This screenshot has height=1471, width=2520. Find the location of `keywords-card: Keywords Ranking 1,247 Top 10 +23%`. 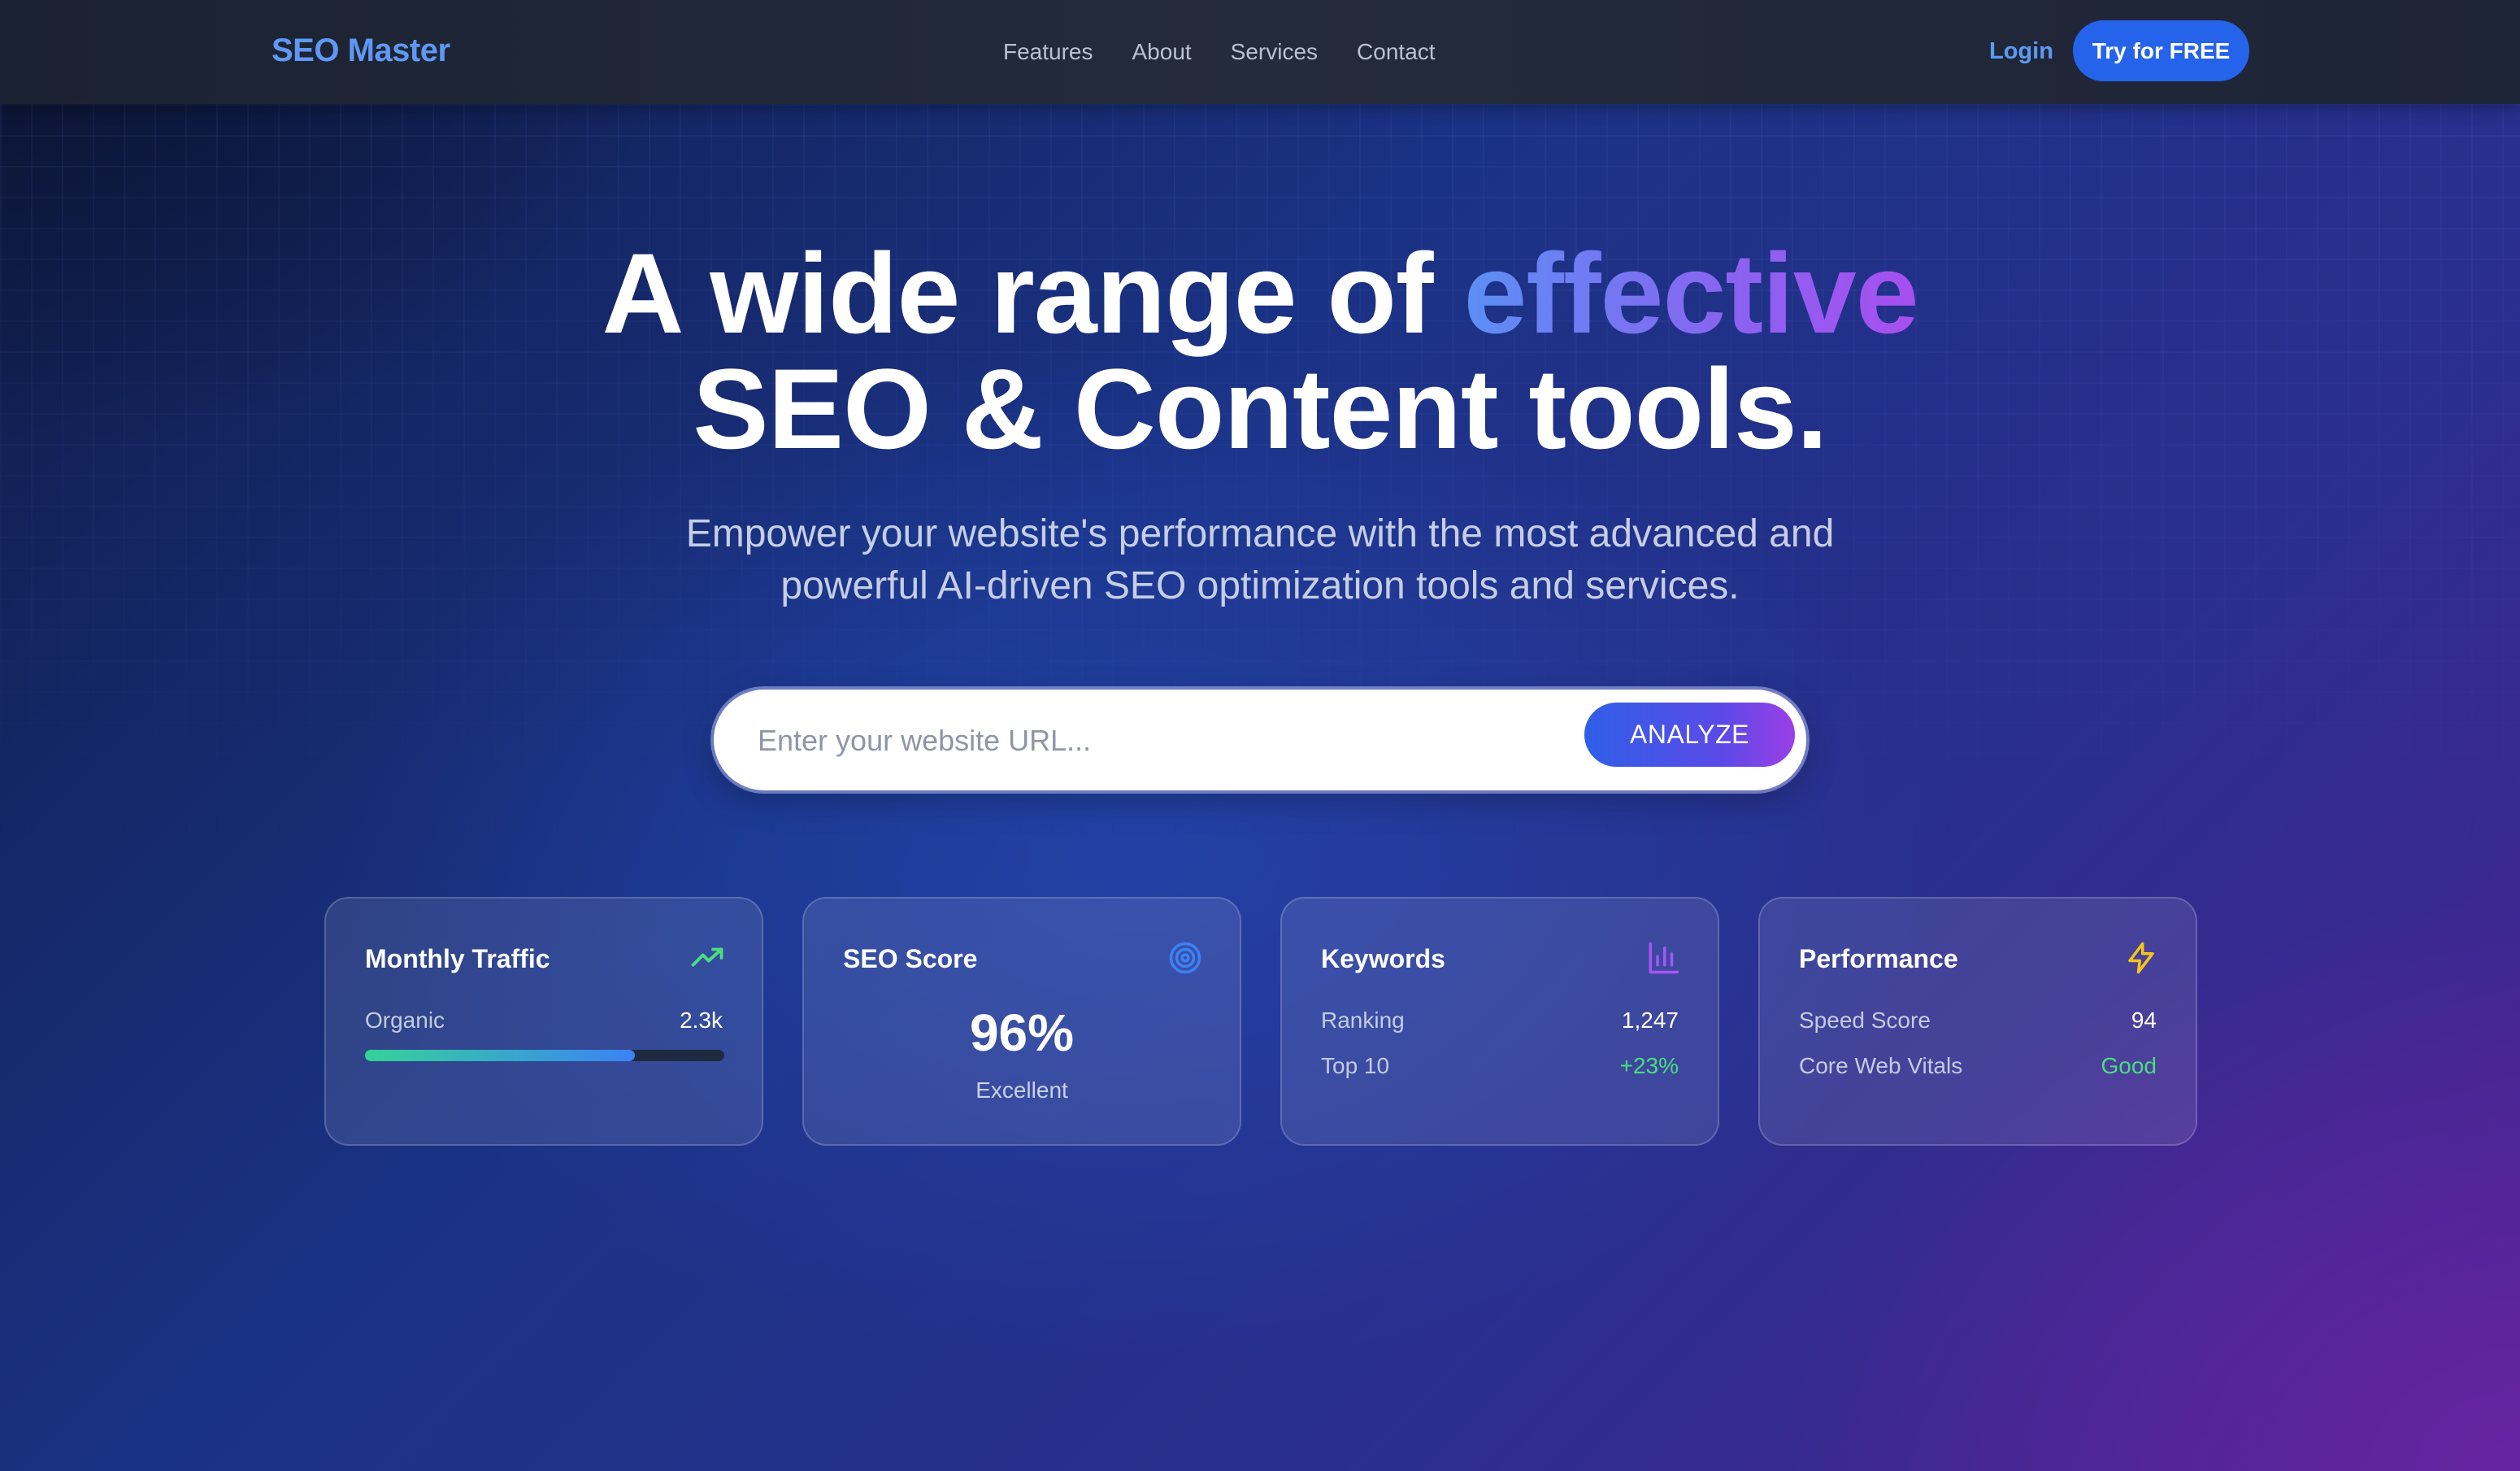

keywords-card: Keywords Ranking 1,247 Top 10 +23% is located at coordinates (1499, 1021).